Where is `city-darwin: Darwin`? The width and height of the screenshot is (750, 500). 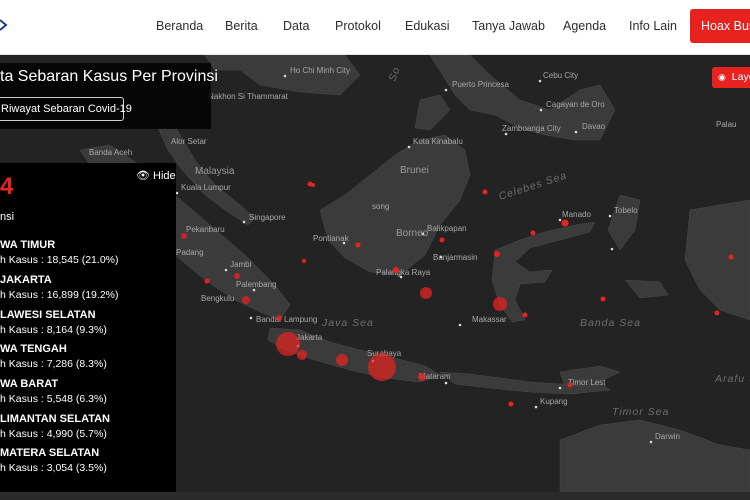
city-darwin: Darwin is located at coordinates (667, 436).